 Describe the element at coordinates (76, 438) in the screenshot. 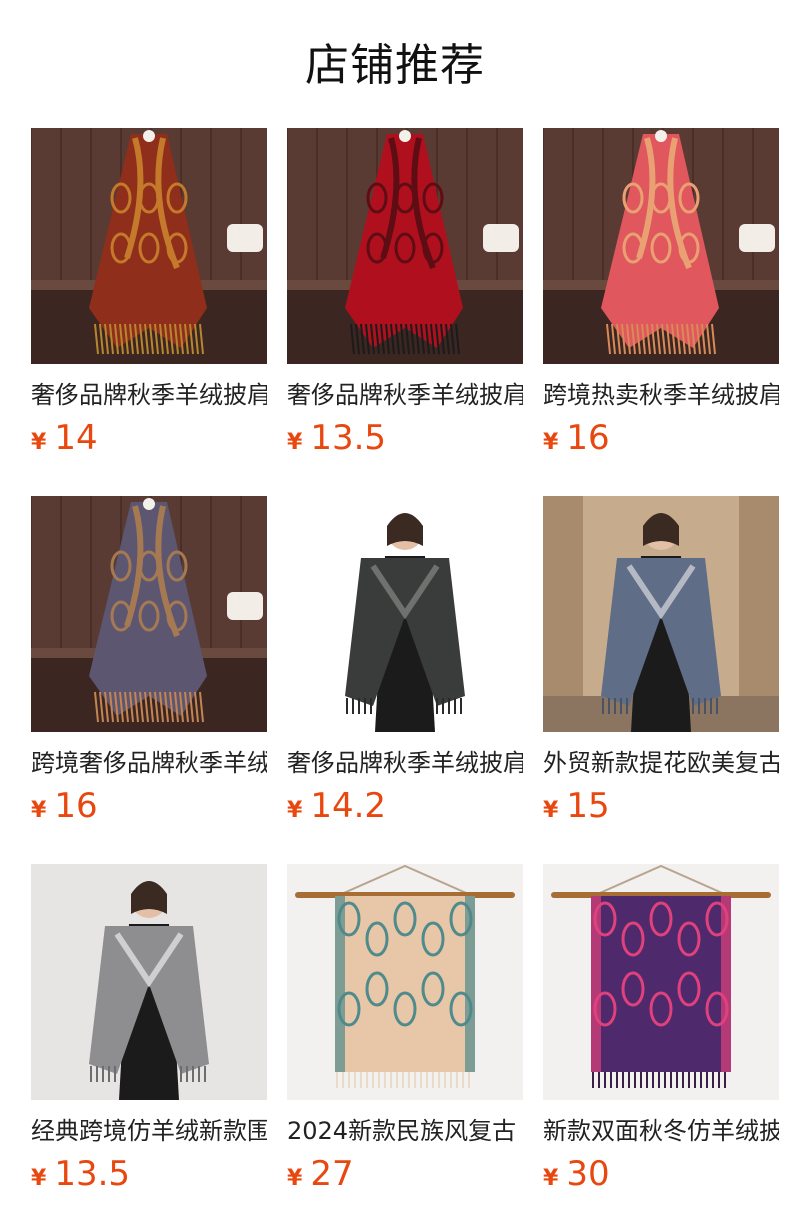

I see `price-value: 14` at that location.